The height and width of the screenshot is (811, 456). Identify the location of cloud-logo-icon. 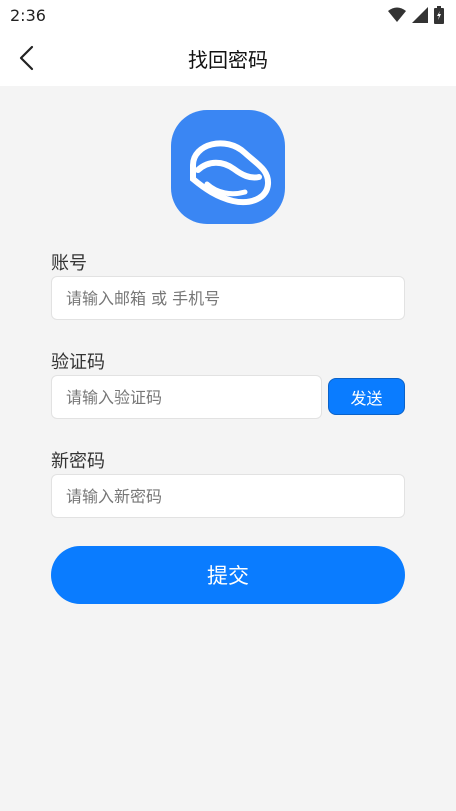
(228, 167).